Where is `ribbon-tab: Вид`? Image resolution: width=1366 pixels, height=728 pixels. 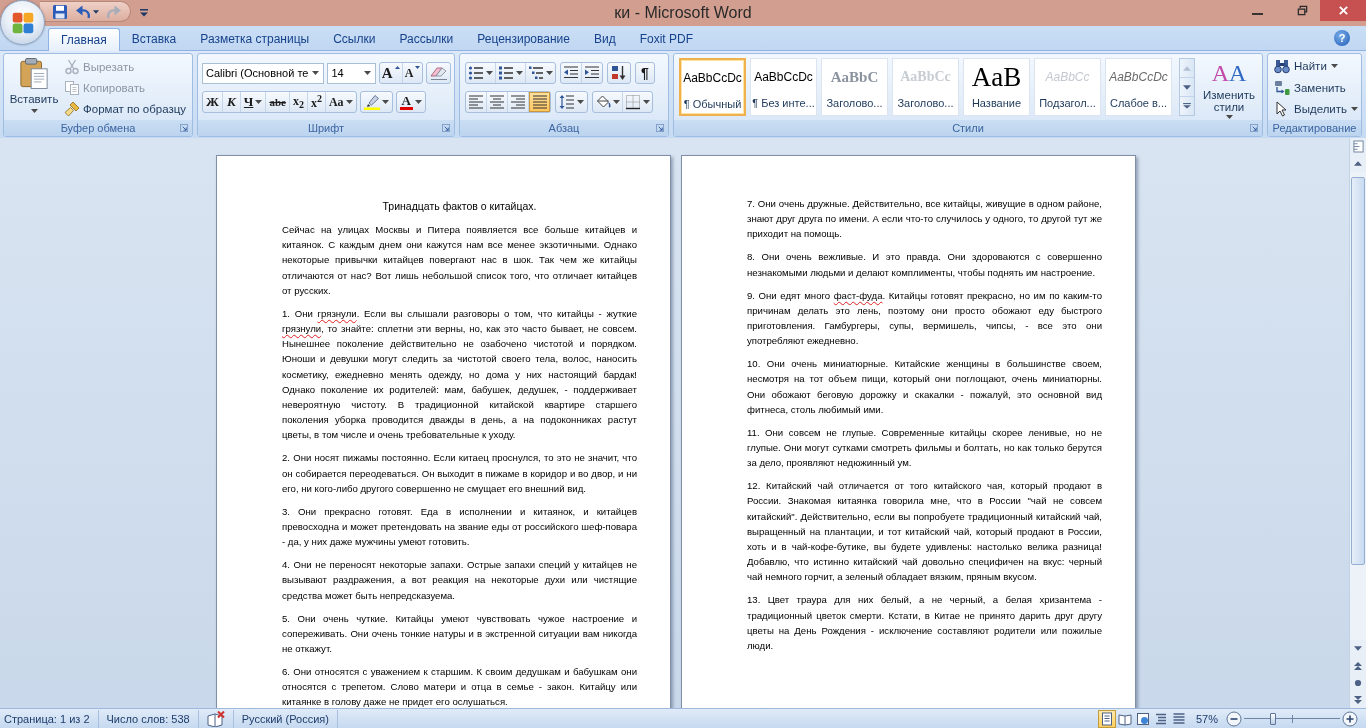
ribbon-tab: Вид is located at coordinates (604, 39).